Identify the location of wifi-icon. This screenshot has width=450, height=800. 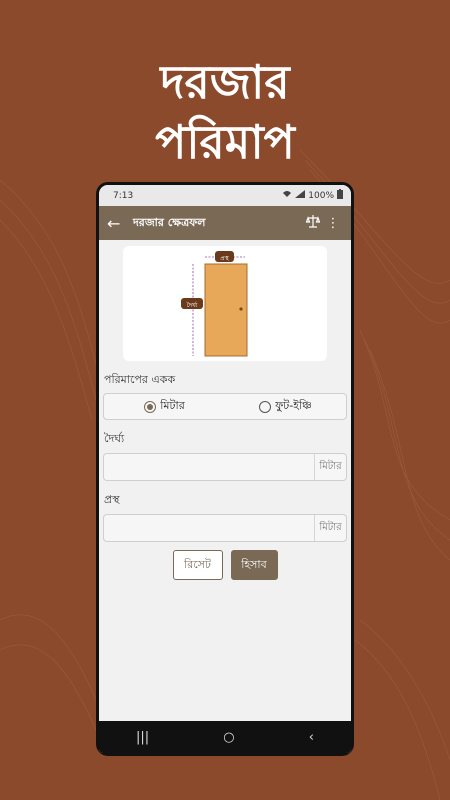
(287, 195).